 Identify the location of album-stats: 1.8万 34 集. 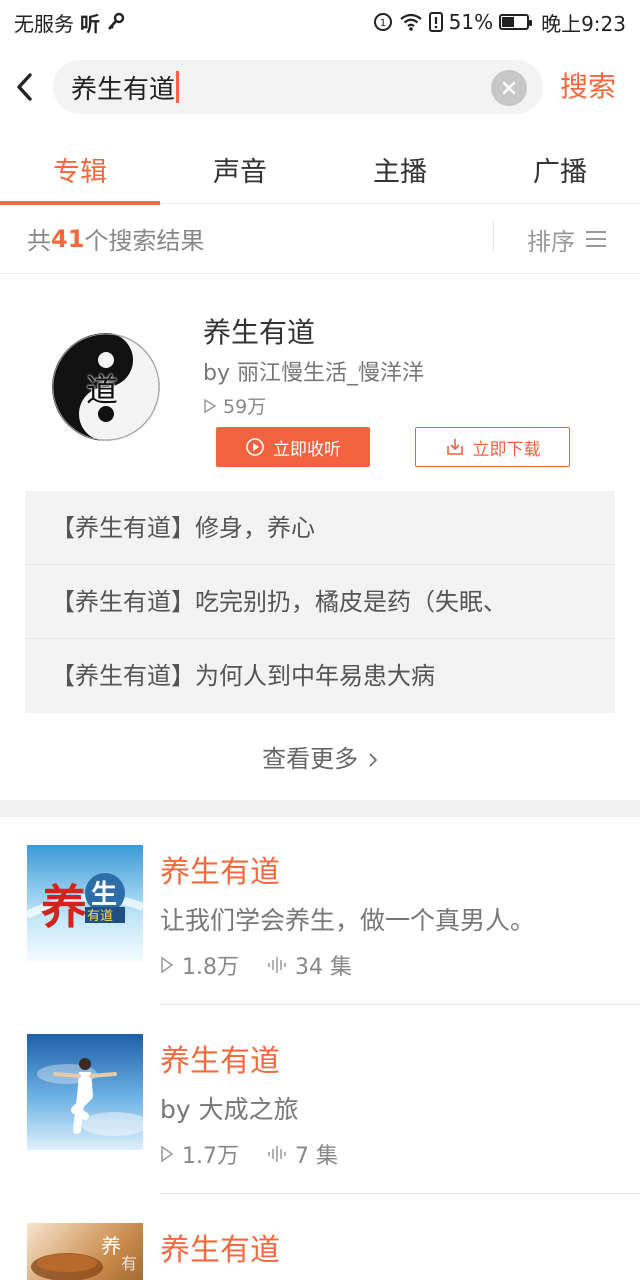
(270, 965).